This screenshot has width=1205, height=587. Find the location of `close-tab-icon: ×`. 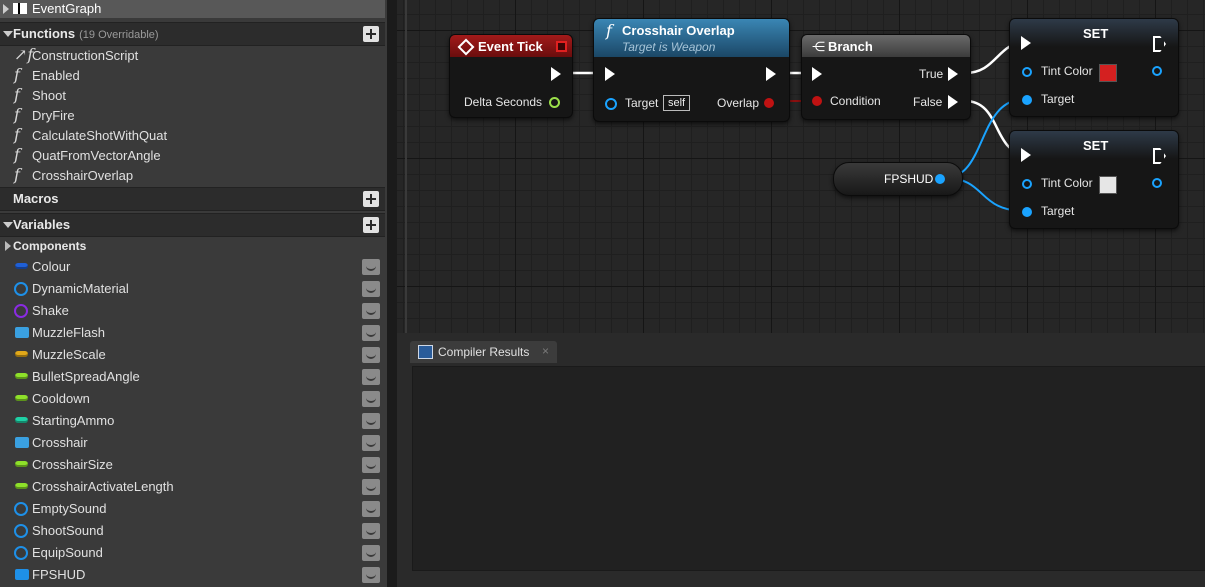

close-tab-icon: × is located at coordinates (545, 351).